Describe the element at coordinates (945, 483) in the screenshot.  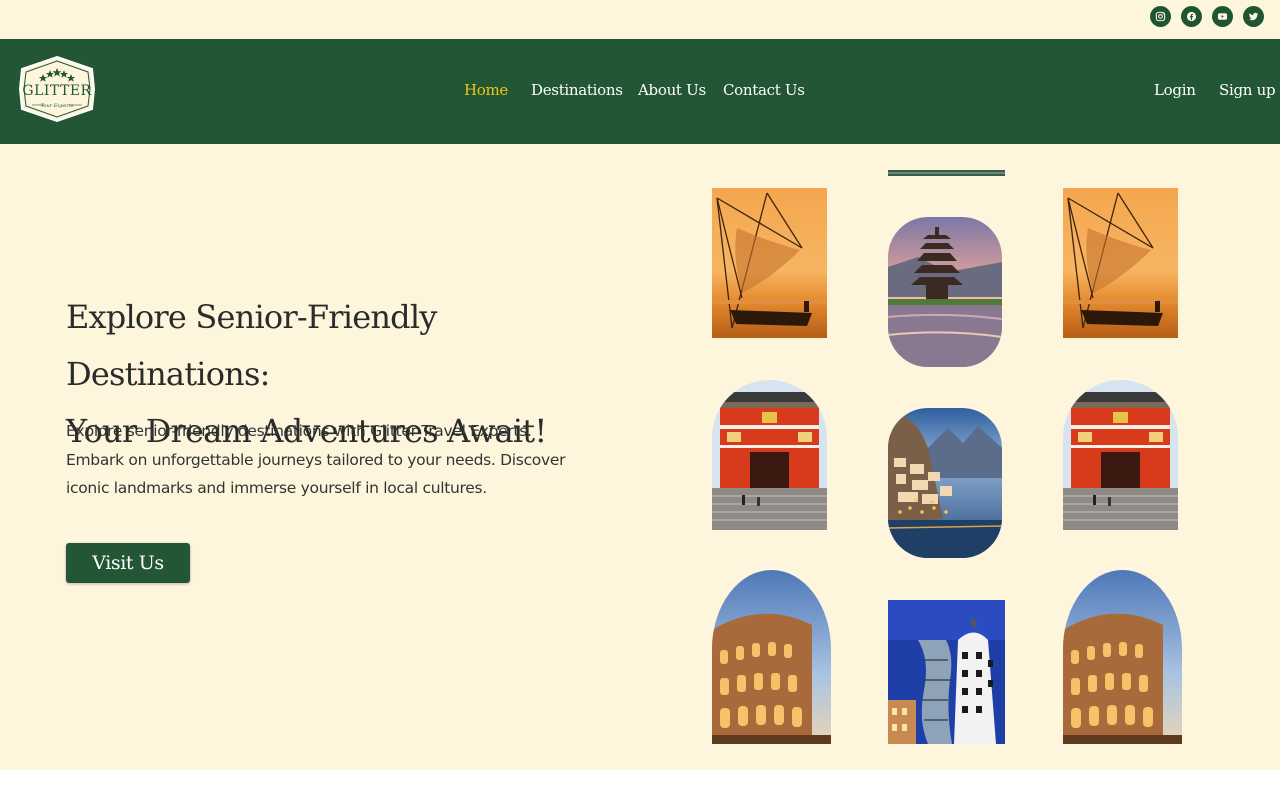
I see `amalfi-coast-photo` at that location.